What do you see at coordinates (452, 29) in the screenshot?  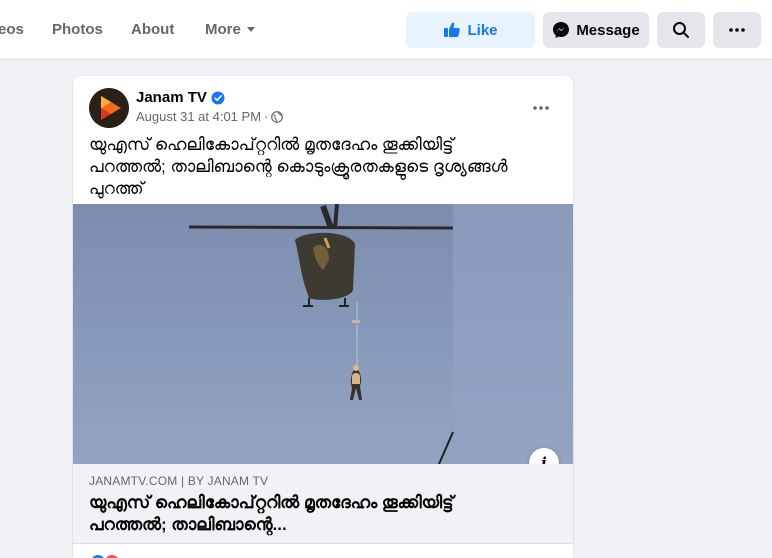 I see `thumbs-up-icon` at bounding box center [452, 29].